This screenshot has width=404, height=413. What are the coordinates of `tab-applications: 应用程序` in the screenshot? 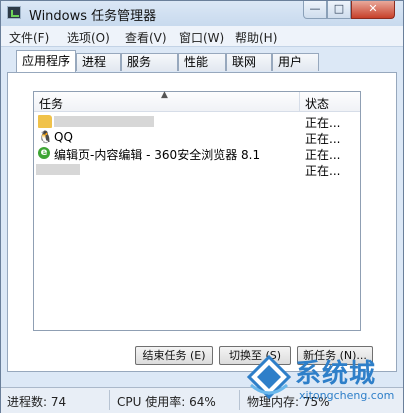 It's located at (46, 61).